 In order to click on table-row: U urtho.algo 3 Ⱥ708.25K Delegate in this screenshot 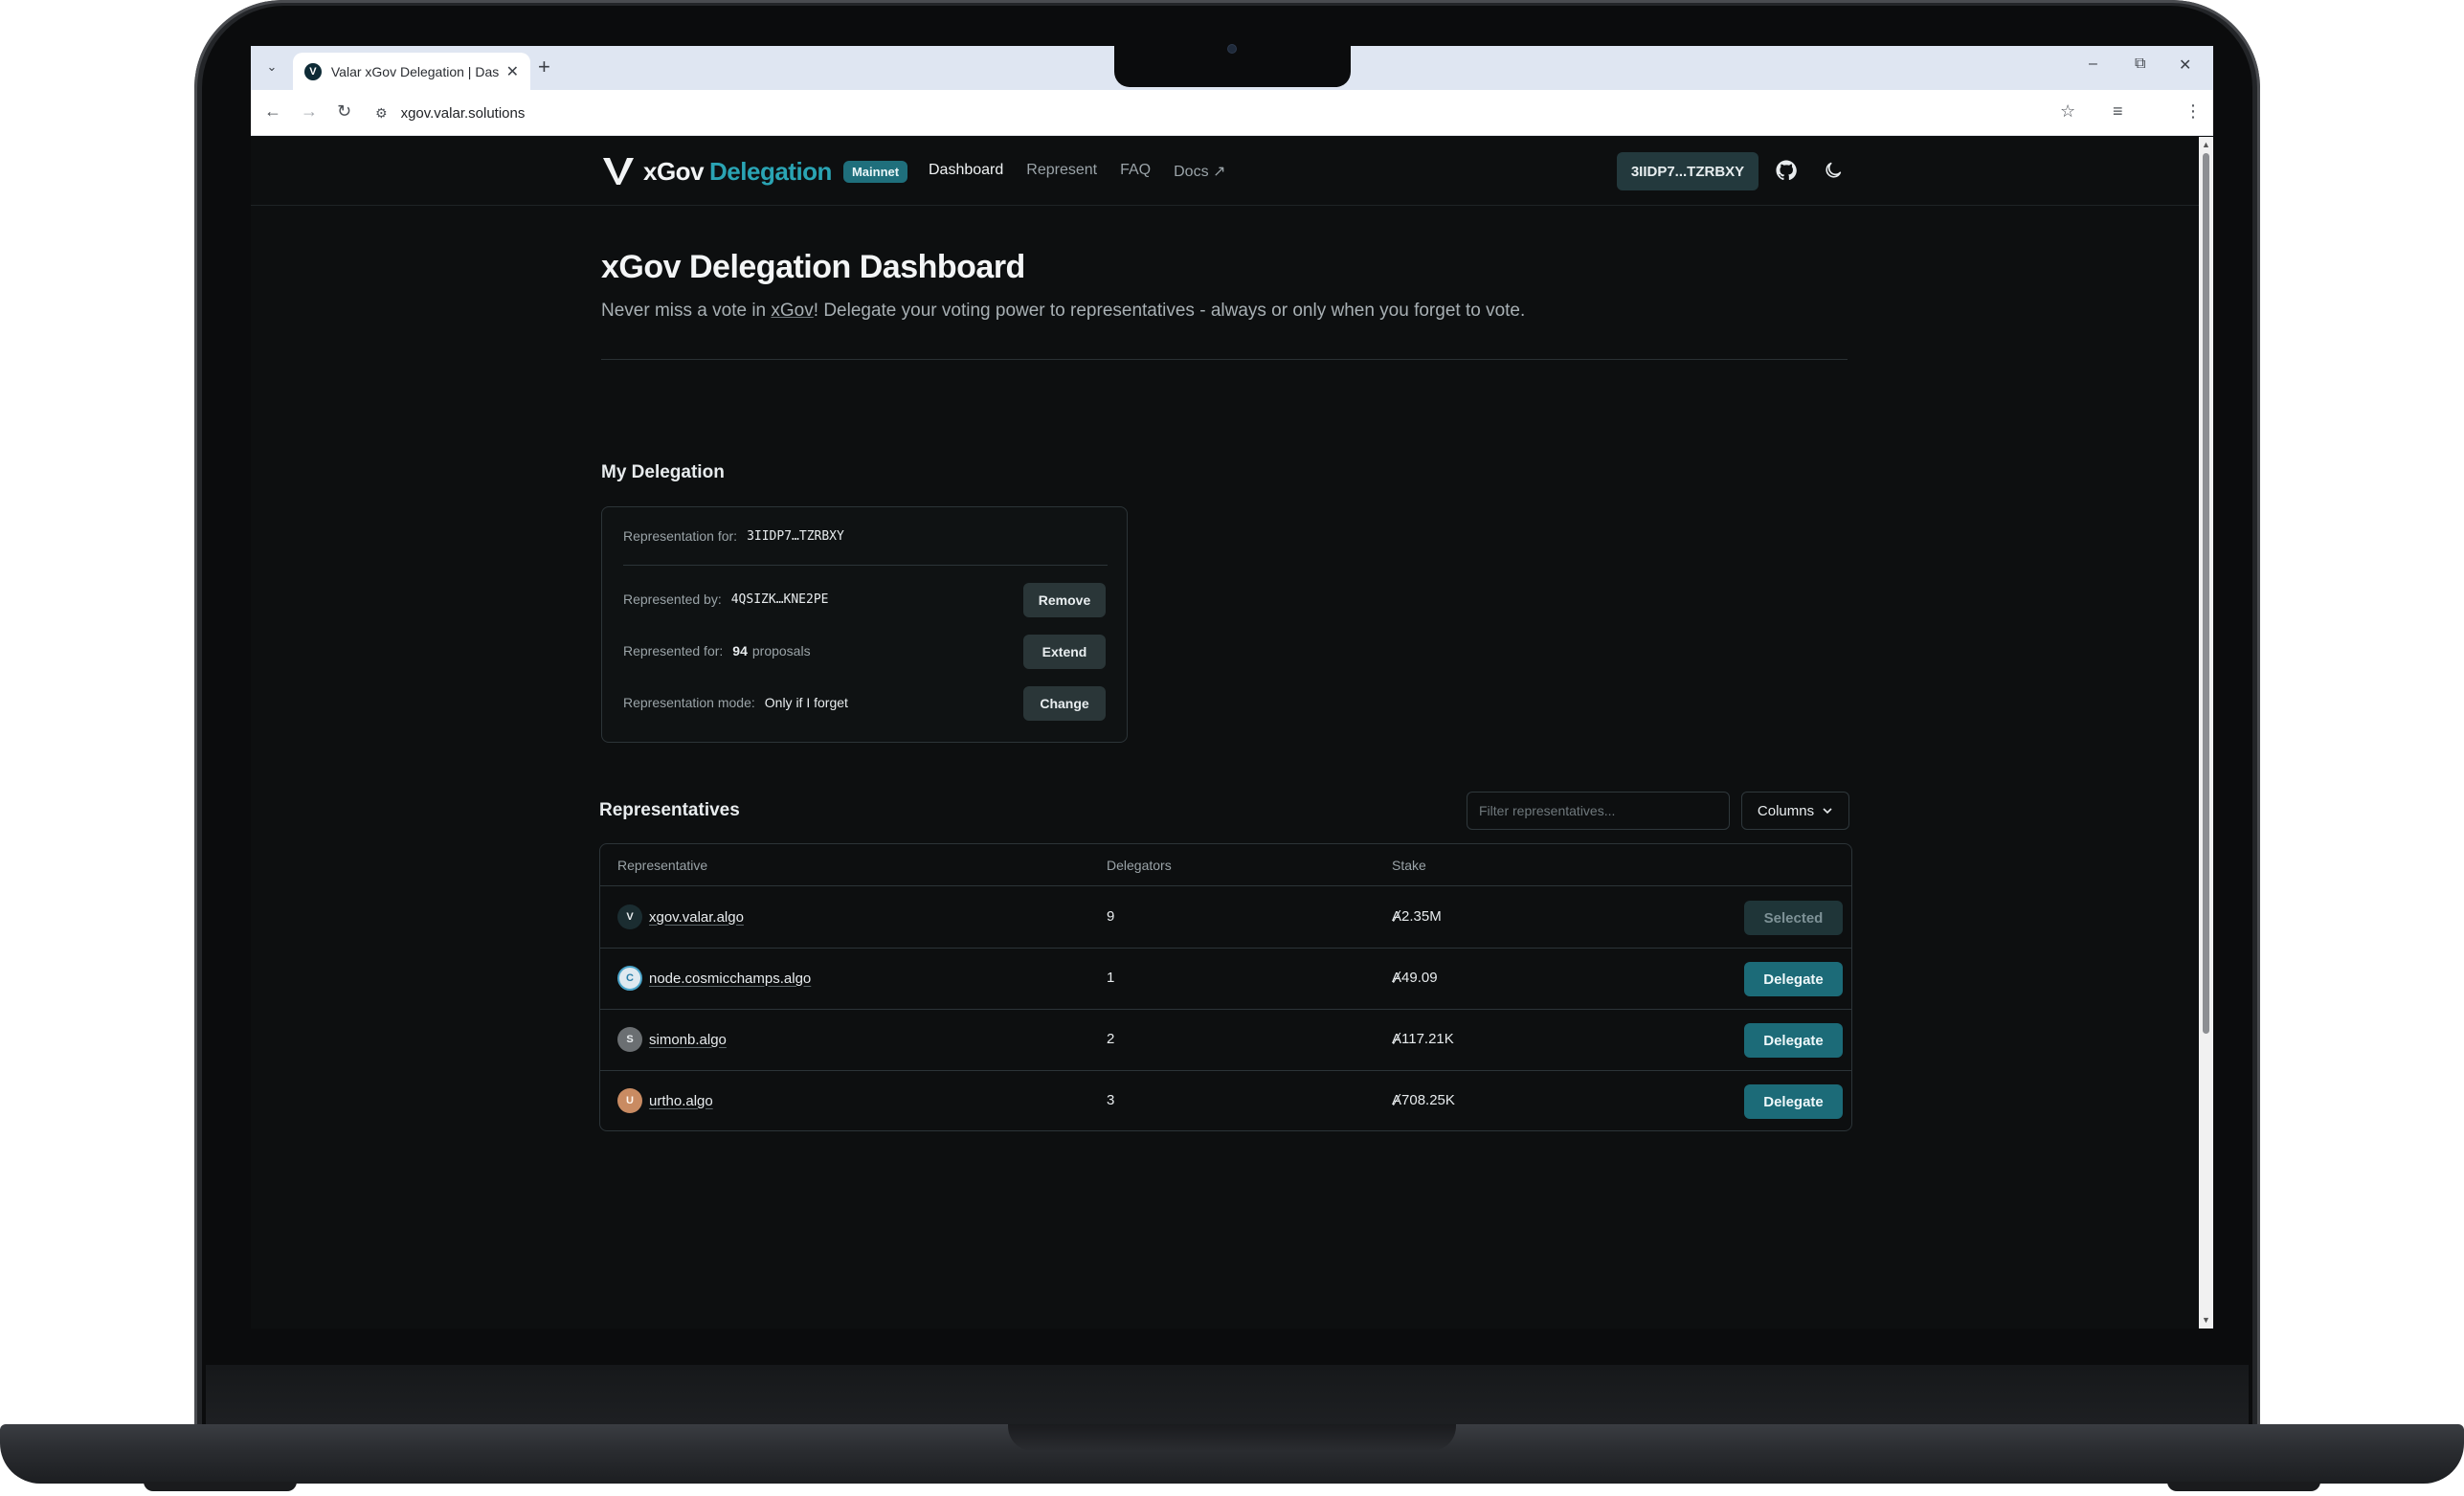, I will do `click(1226, 1100)`.